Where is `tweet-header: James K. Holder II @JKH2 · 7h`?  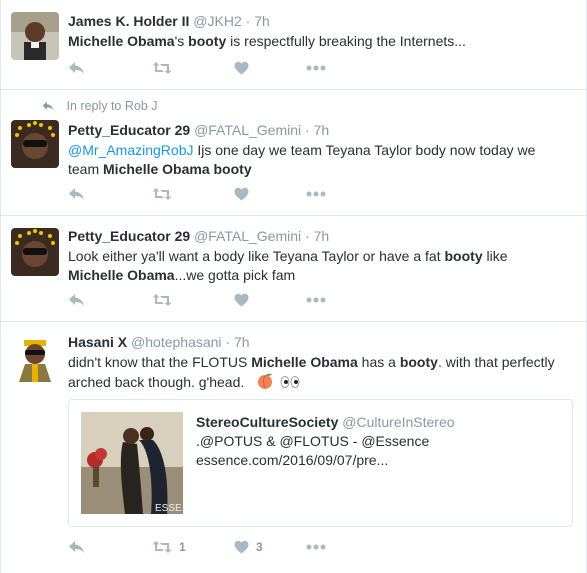 tweet-header: James K. Holder II @JKH2 · 7h is located at coordinates (321, 21).